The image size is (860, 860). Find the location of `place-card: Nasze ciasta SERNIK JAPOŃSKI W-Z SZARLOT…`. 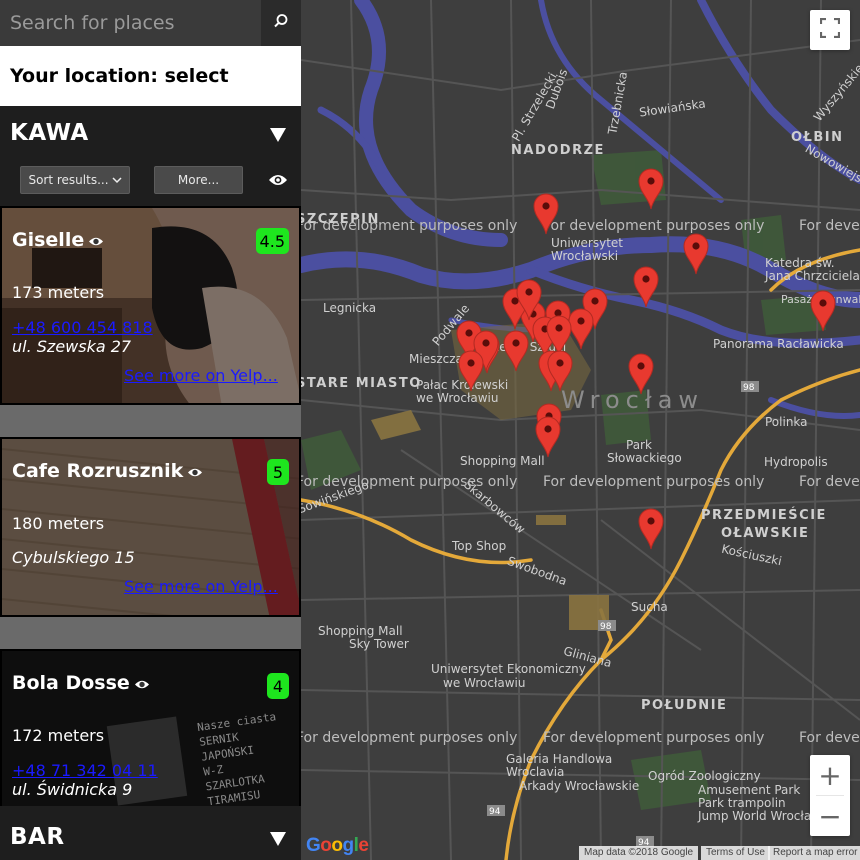

place-card: Nasze ciasta SERNIK JAPOŃSKI W-Z SZARLOT… is located at coordinates (150, 729).